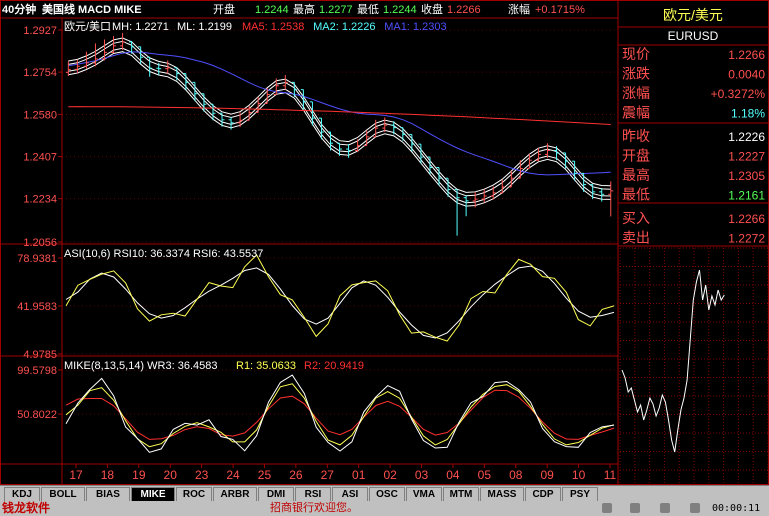  Describe the element at coordinates (304, 9) in the screenshot. I see `header-field-label: 最高` at that location.